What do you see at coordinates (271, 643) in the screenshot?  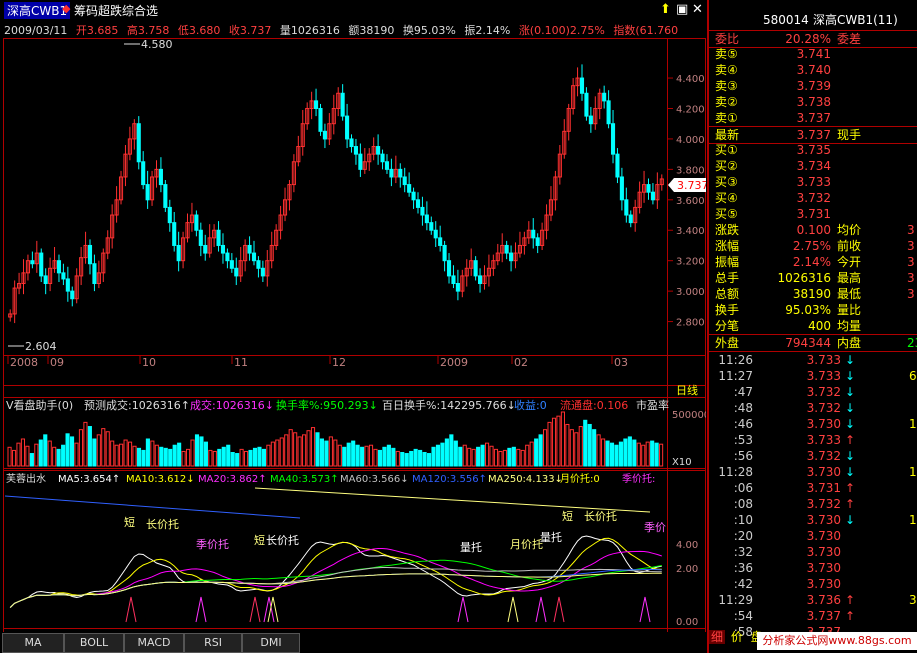 I see `tab-dmi: DMI` at bounding box center [271, 643].